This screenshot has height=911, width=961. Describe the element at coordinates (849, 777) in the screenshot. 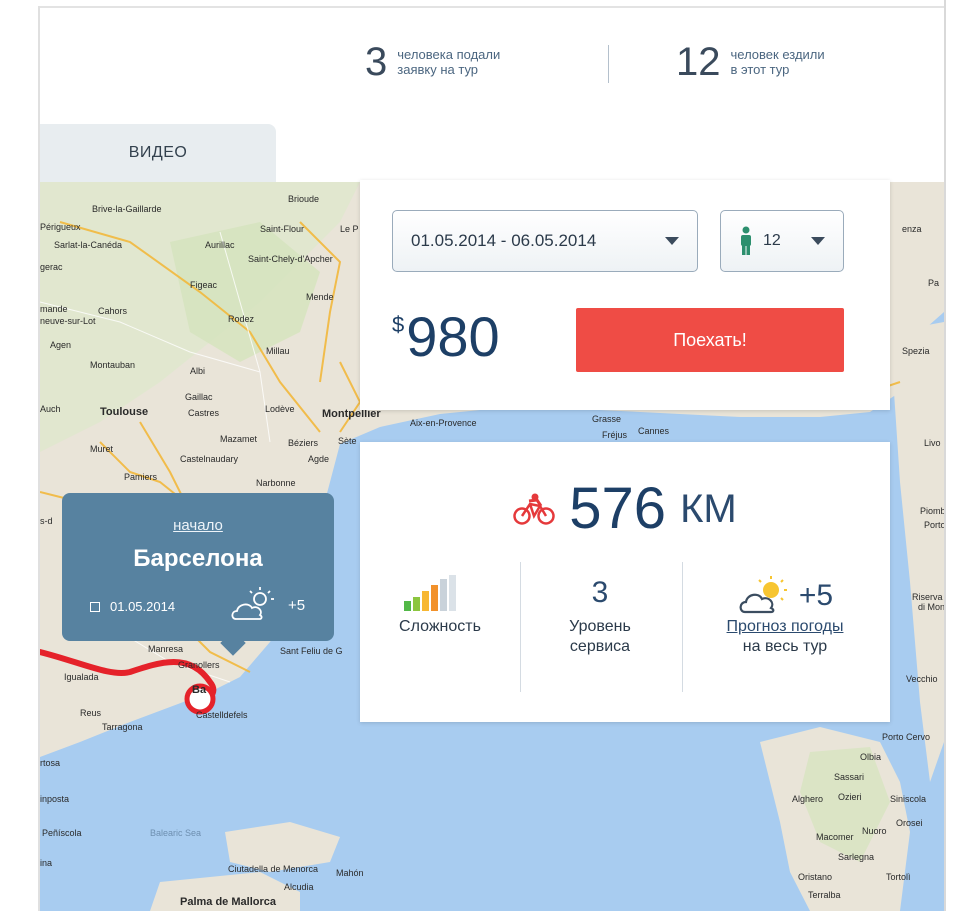

I see `map-label: Sassari` at that location.